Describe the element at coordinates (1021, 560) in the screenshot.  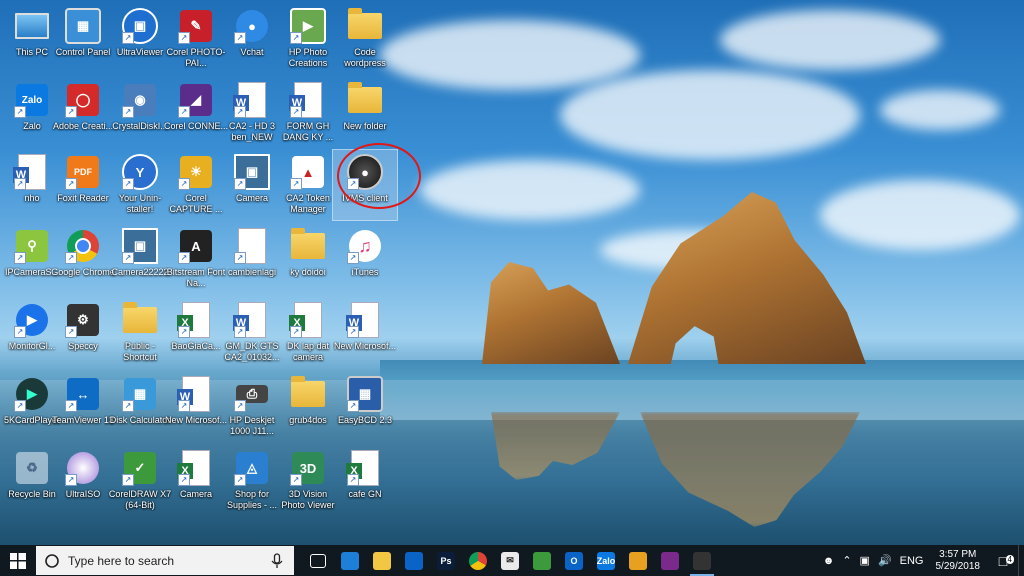
I see `show-desktop-button` at that location.